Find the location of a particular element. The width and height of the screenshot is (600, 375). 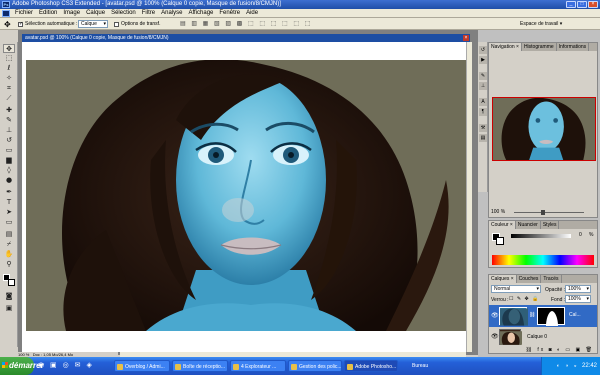

dodge-tool-icon: ● is located at coordinates (9, 180).